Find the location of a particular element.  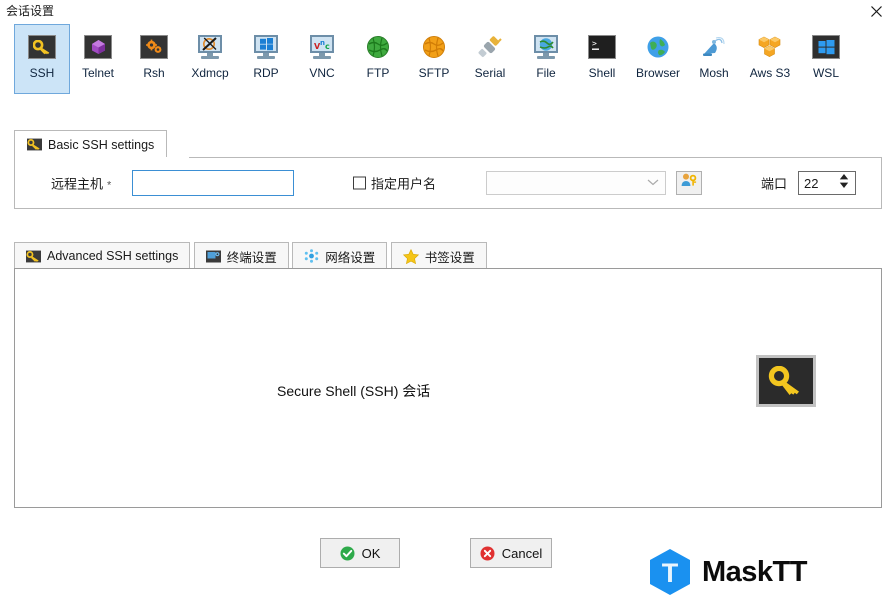

tab-label: Basic SSH settings is located at coordinates (101, 144).